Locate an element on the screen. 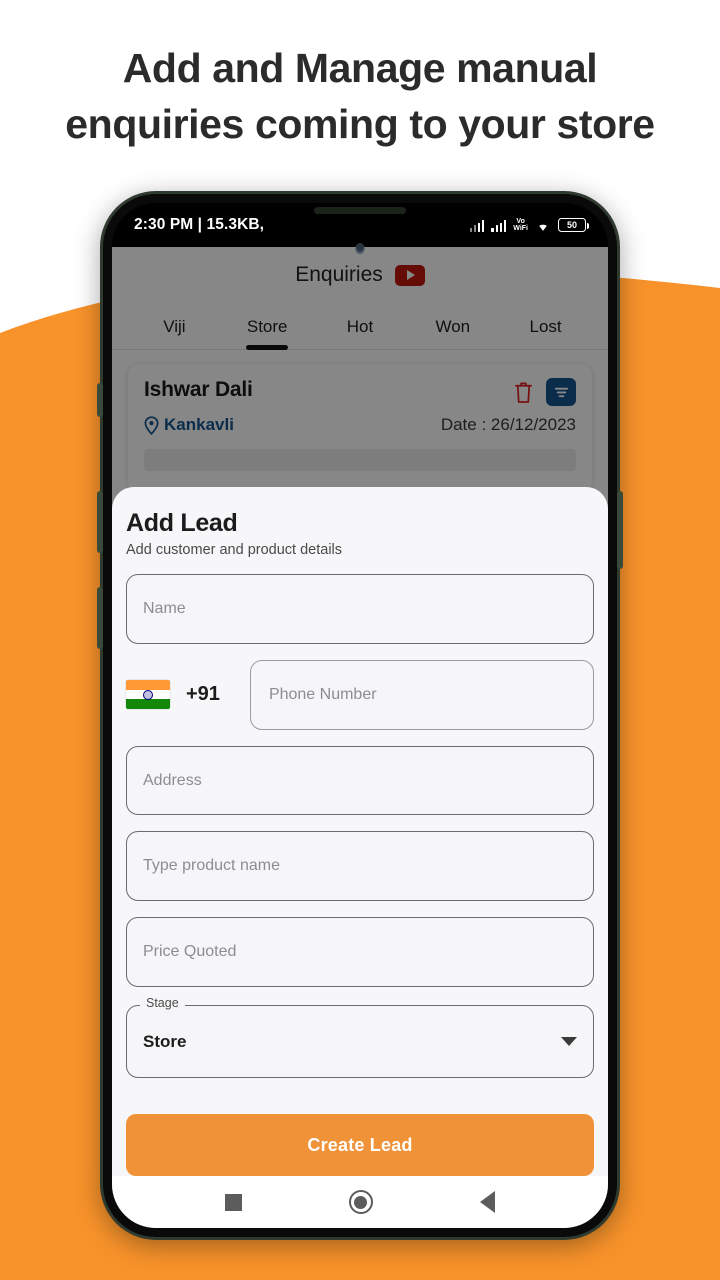 This screenshot has width=720, height=1280. product-input-placeholder: Type product name is located at coordinates (211, 866).